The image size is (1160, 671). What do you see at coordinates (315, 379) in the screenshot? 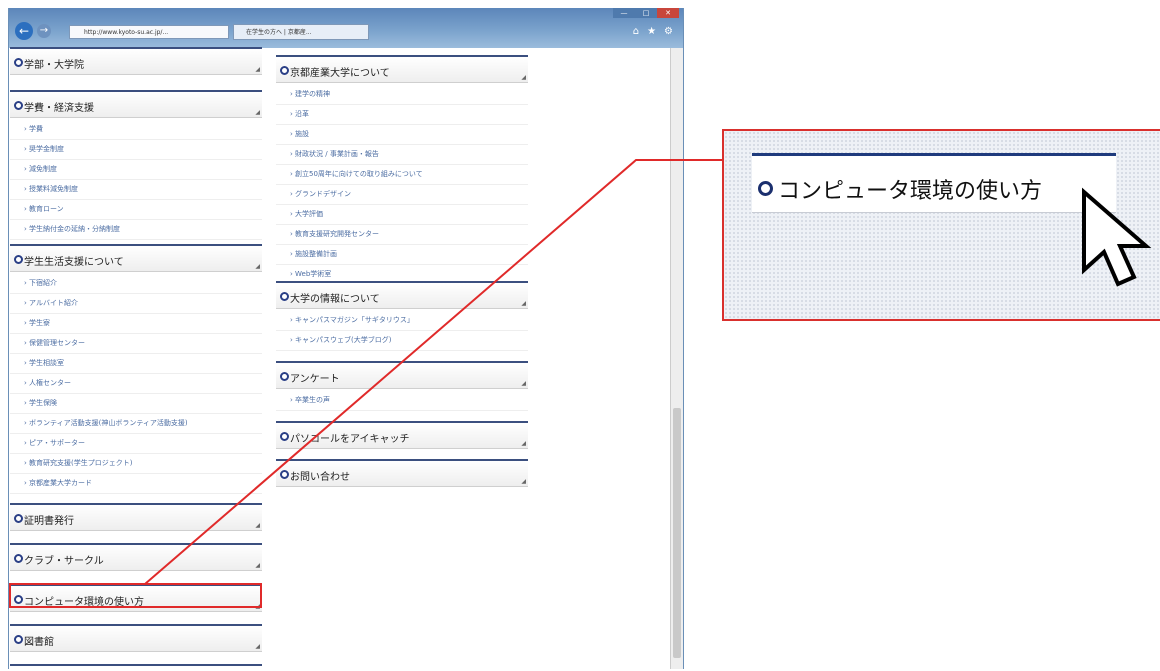
I see `panel-title: アンケート` at bounding box center [315, 379].